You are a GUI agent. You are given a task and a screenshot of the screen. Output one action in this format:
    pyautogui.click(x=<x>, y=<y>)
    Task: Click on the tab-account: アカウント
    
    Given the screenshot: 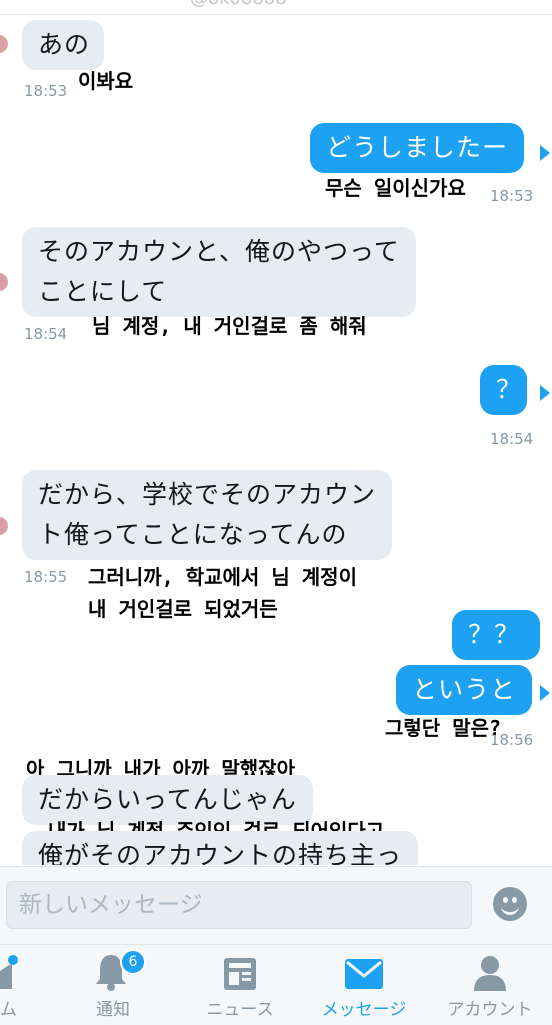 What is the action you would take?
    pyautogui.click(x=490, y=985)
    